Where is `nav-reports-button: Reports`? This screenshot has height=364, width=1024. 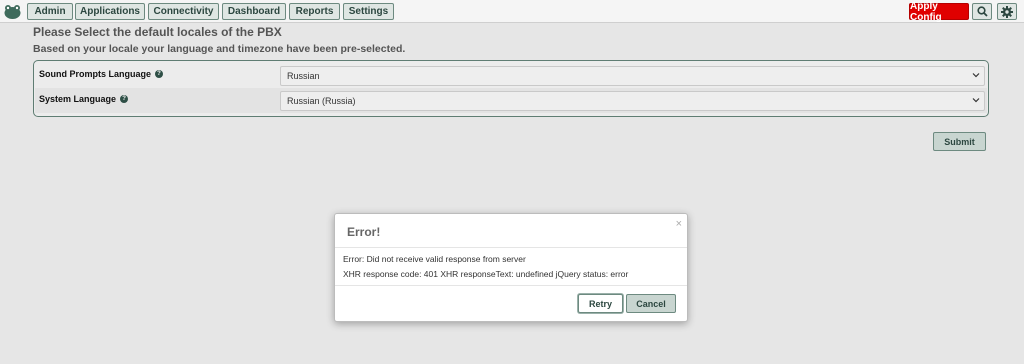 nav-reports-button: Reports is located at coordinates (314, 11).